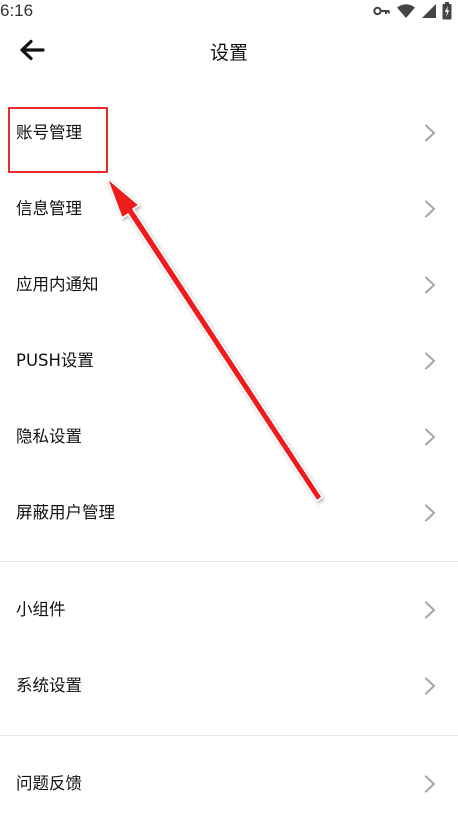 Image resolution: width=458 pixels, height=820 pixels. What do you see at coordinates (229, 784) in the screenshot?
I see `settings-item-feedback: 问题反馈` at bounding box center [229, 784].